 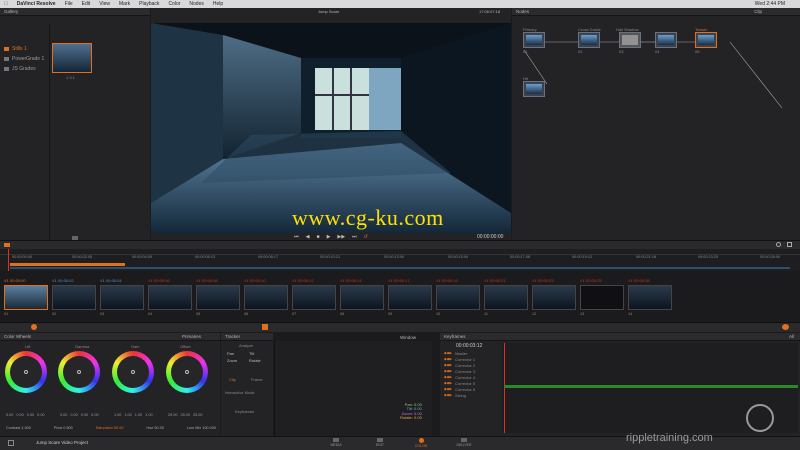 What do you see at coordinates (187, 372) in the screenshot?
I see `offset-wheel` at bounding box center [187, 372].